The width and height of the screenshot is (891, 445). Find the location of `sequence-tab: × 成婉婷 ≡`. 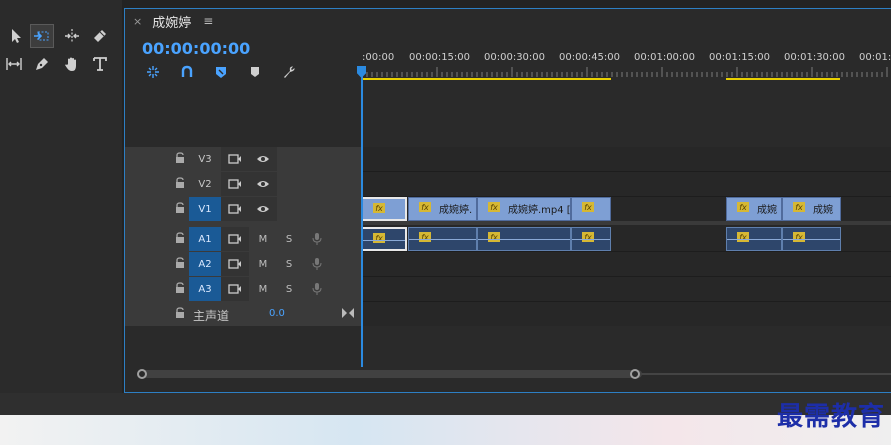

sequence-tab: × 成婉婷 ≡ is located at coordinates (169, 21).